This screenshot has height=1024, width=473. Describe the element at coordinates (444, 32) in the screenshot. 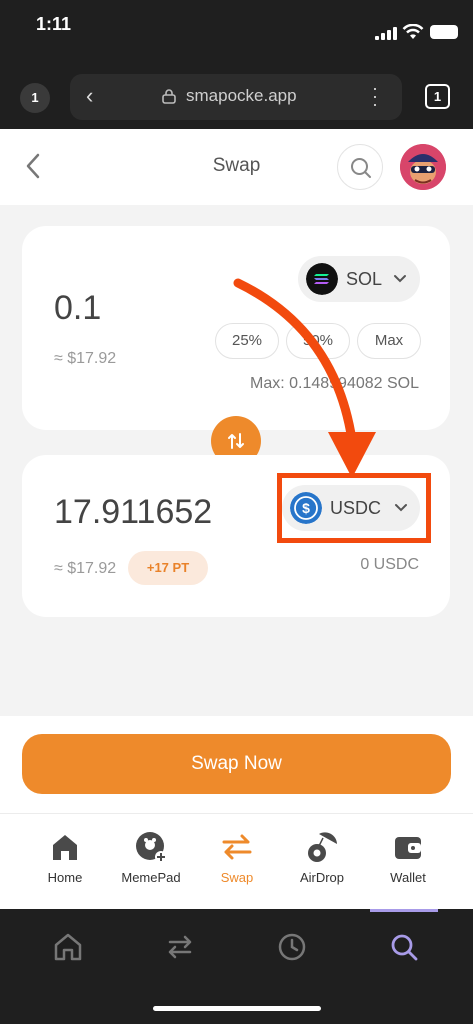

I see `battery-icon` at that location.